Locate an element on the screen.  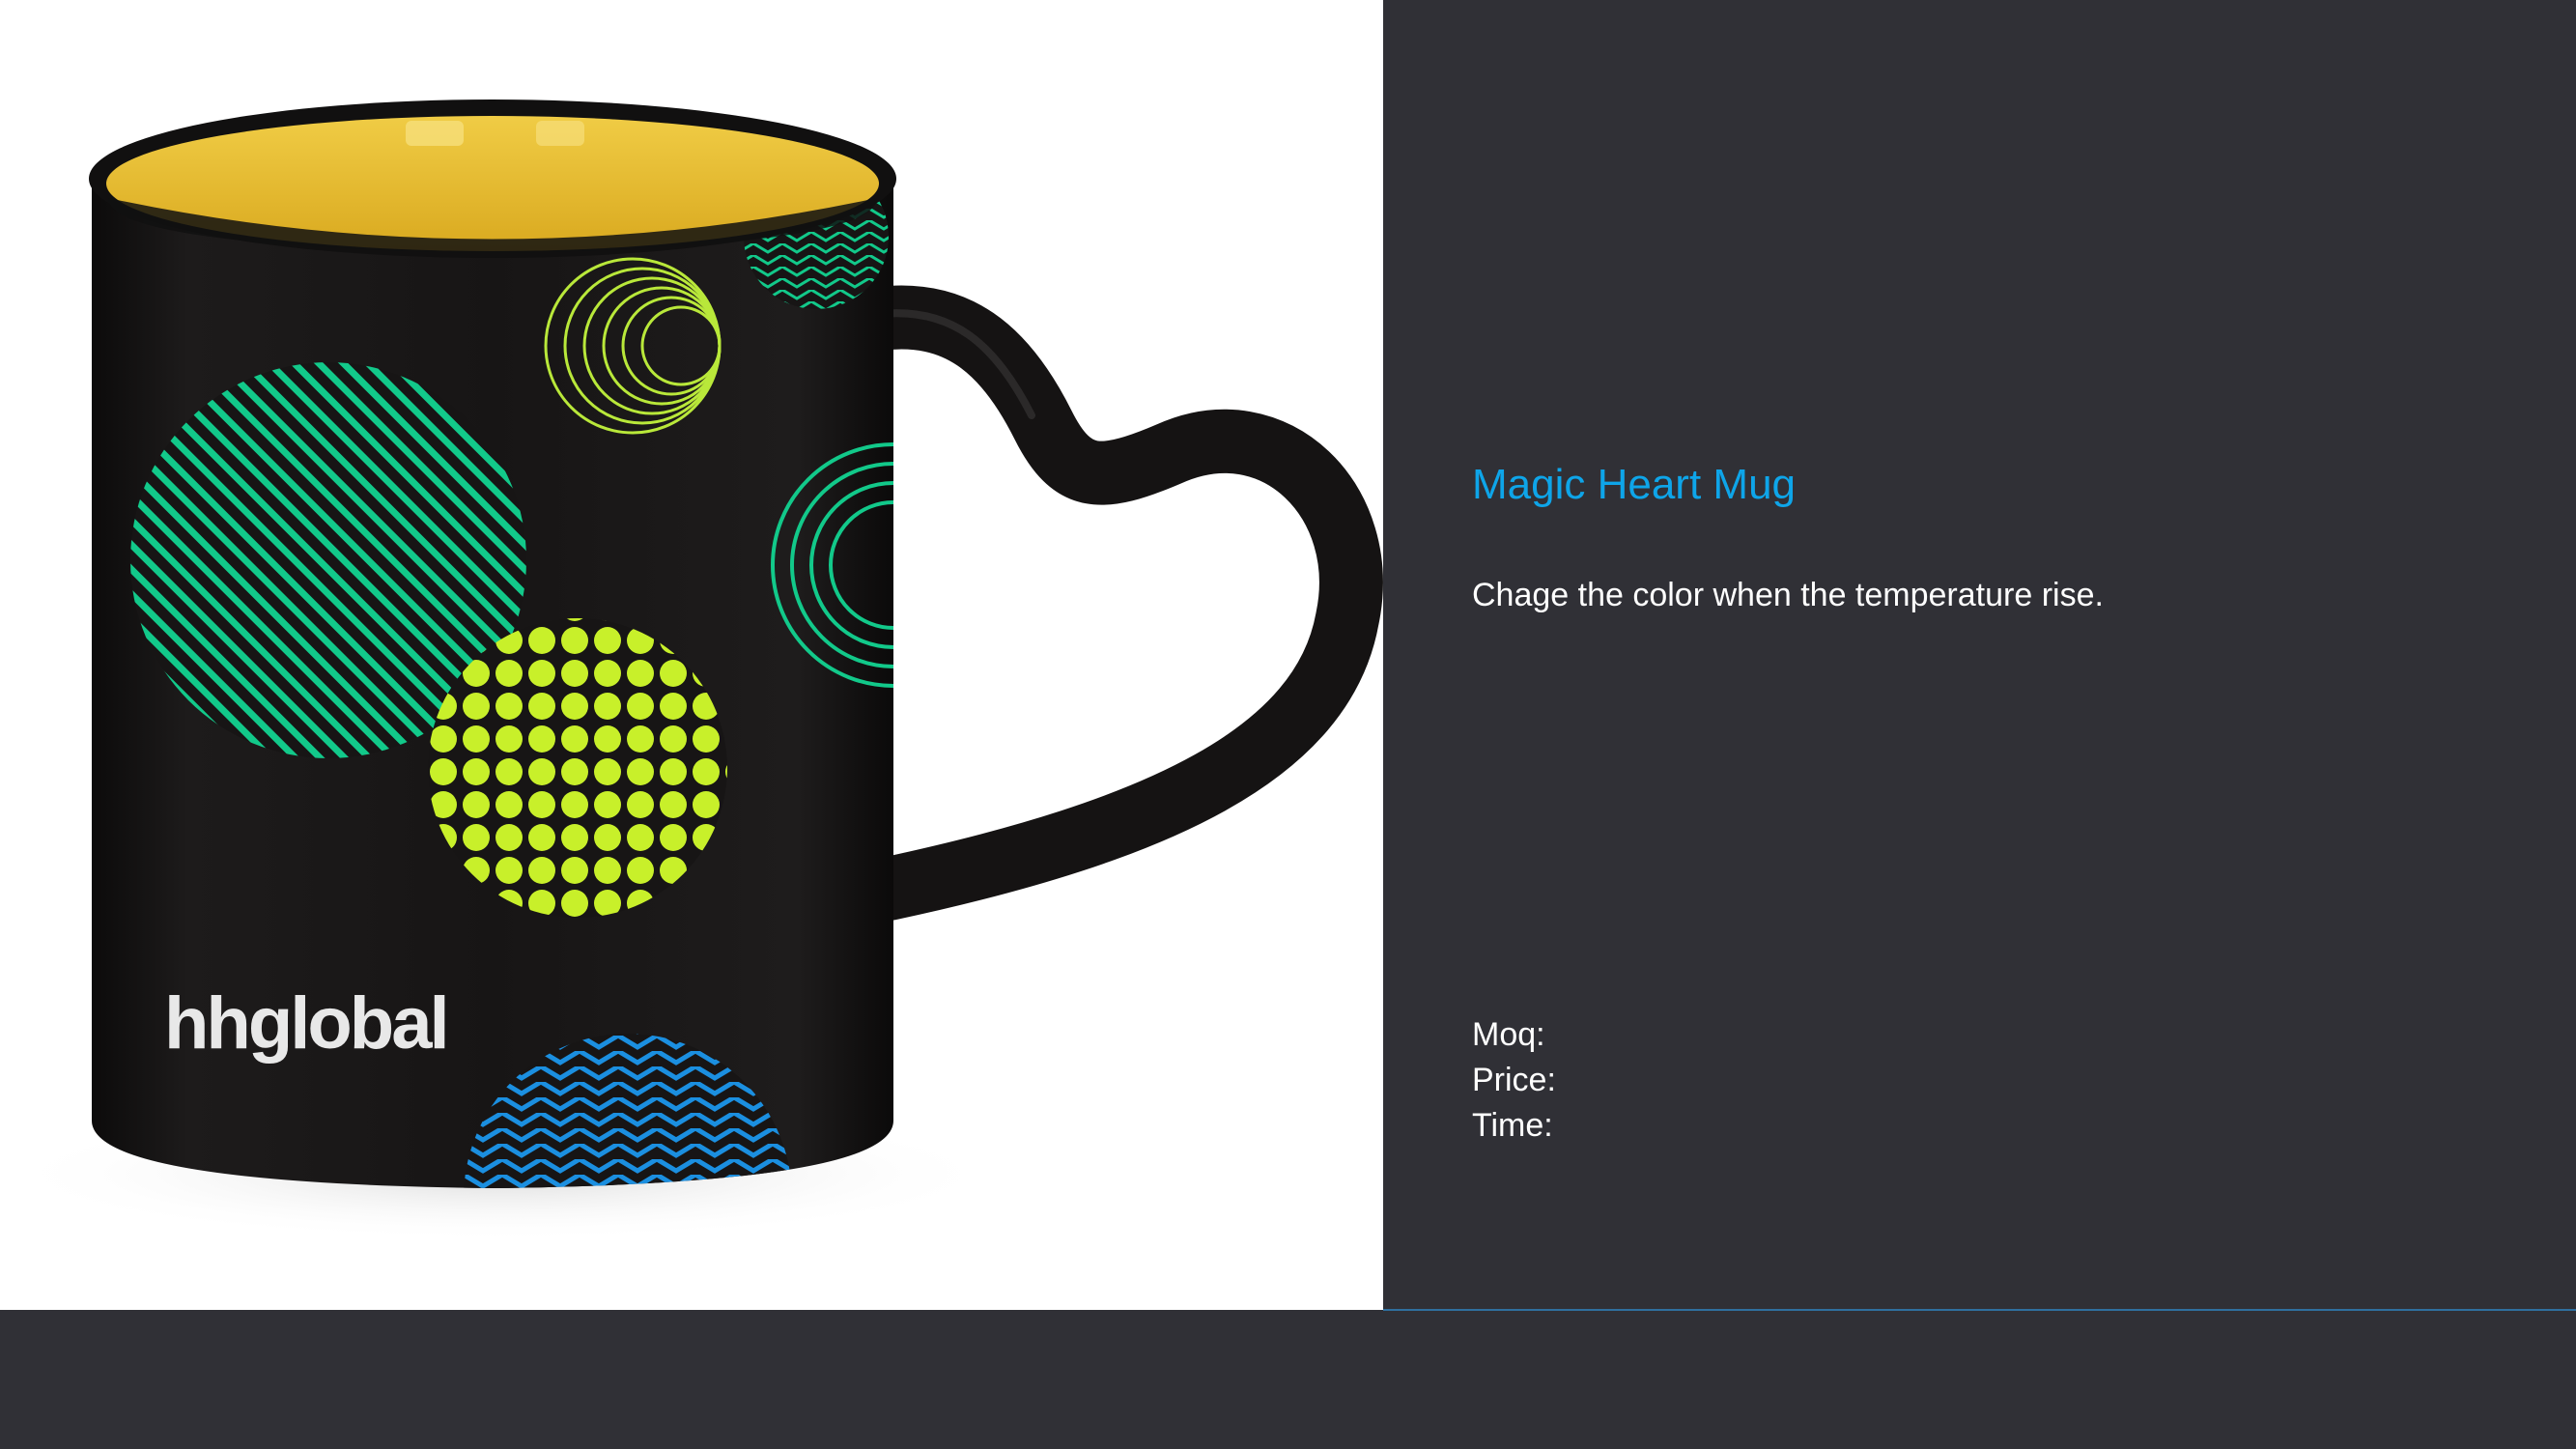
mug-logo: hhglobal is located at coordinates (305, 1024).